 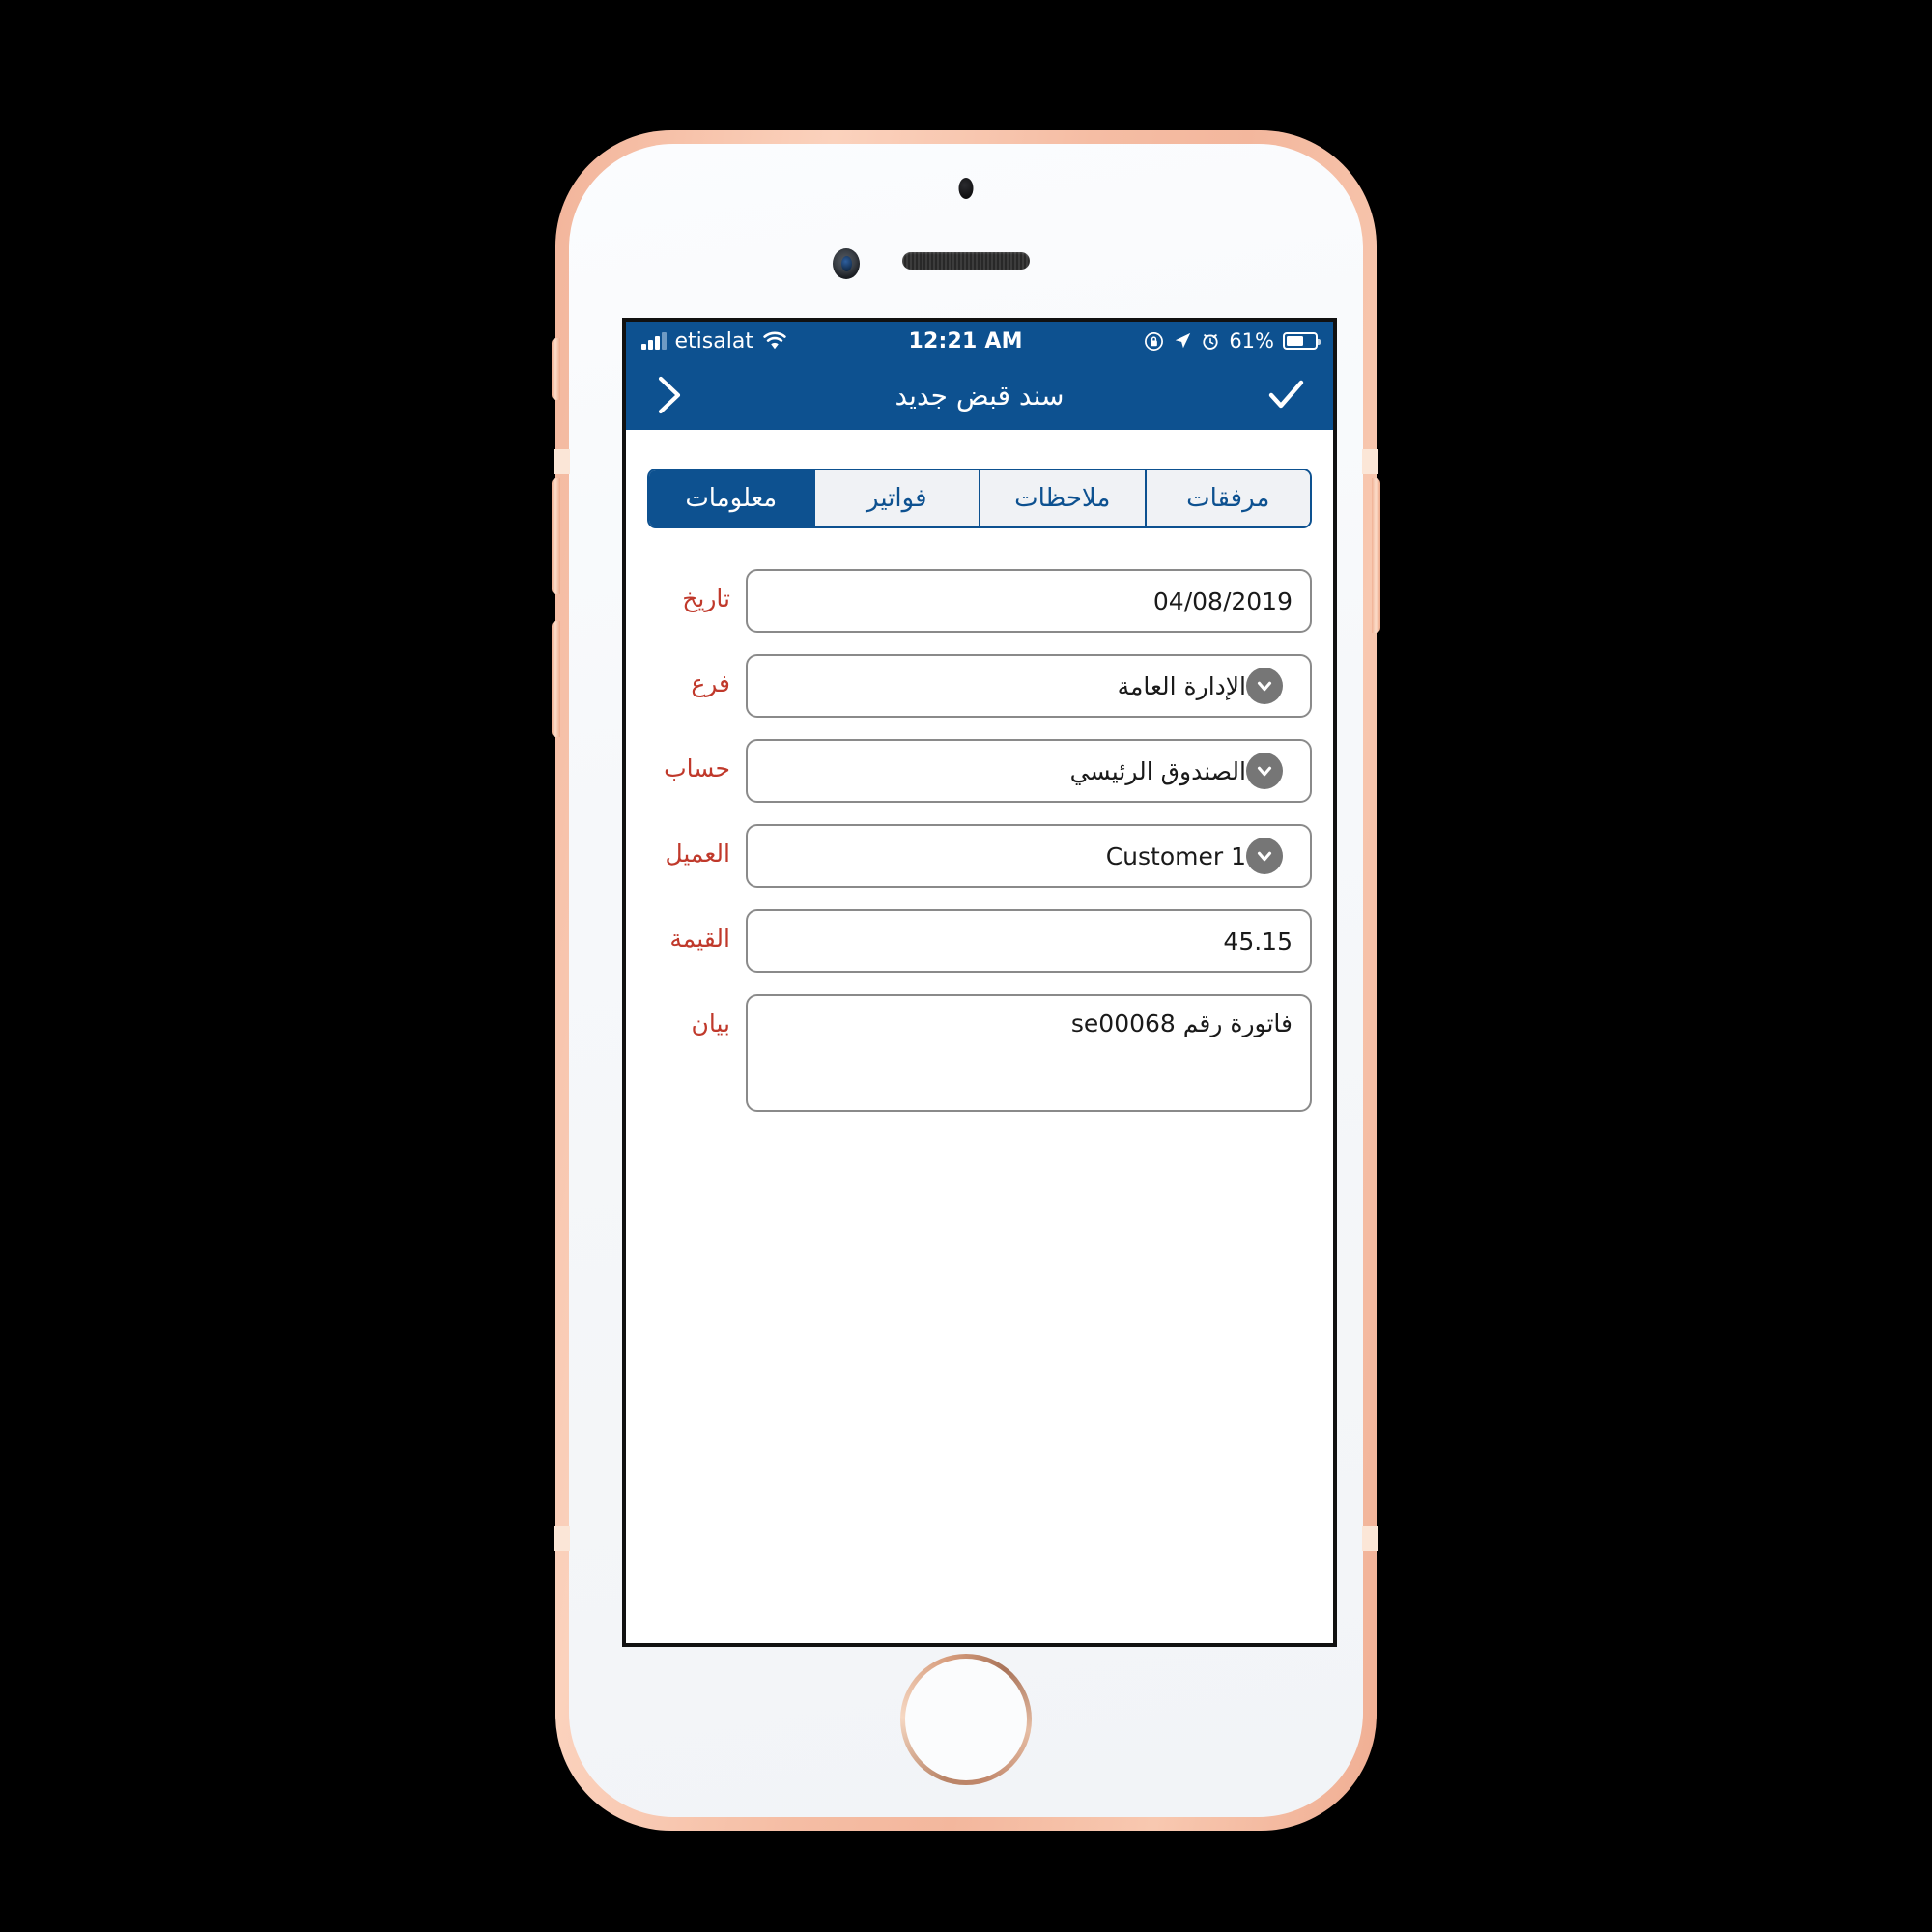 I want to click on location-arrow-icon, so click(x=1182, y=341).